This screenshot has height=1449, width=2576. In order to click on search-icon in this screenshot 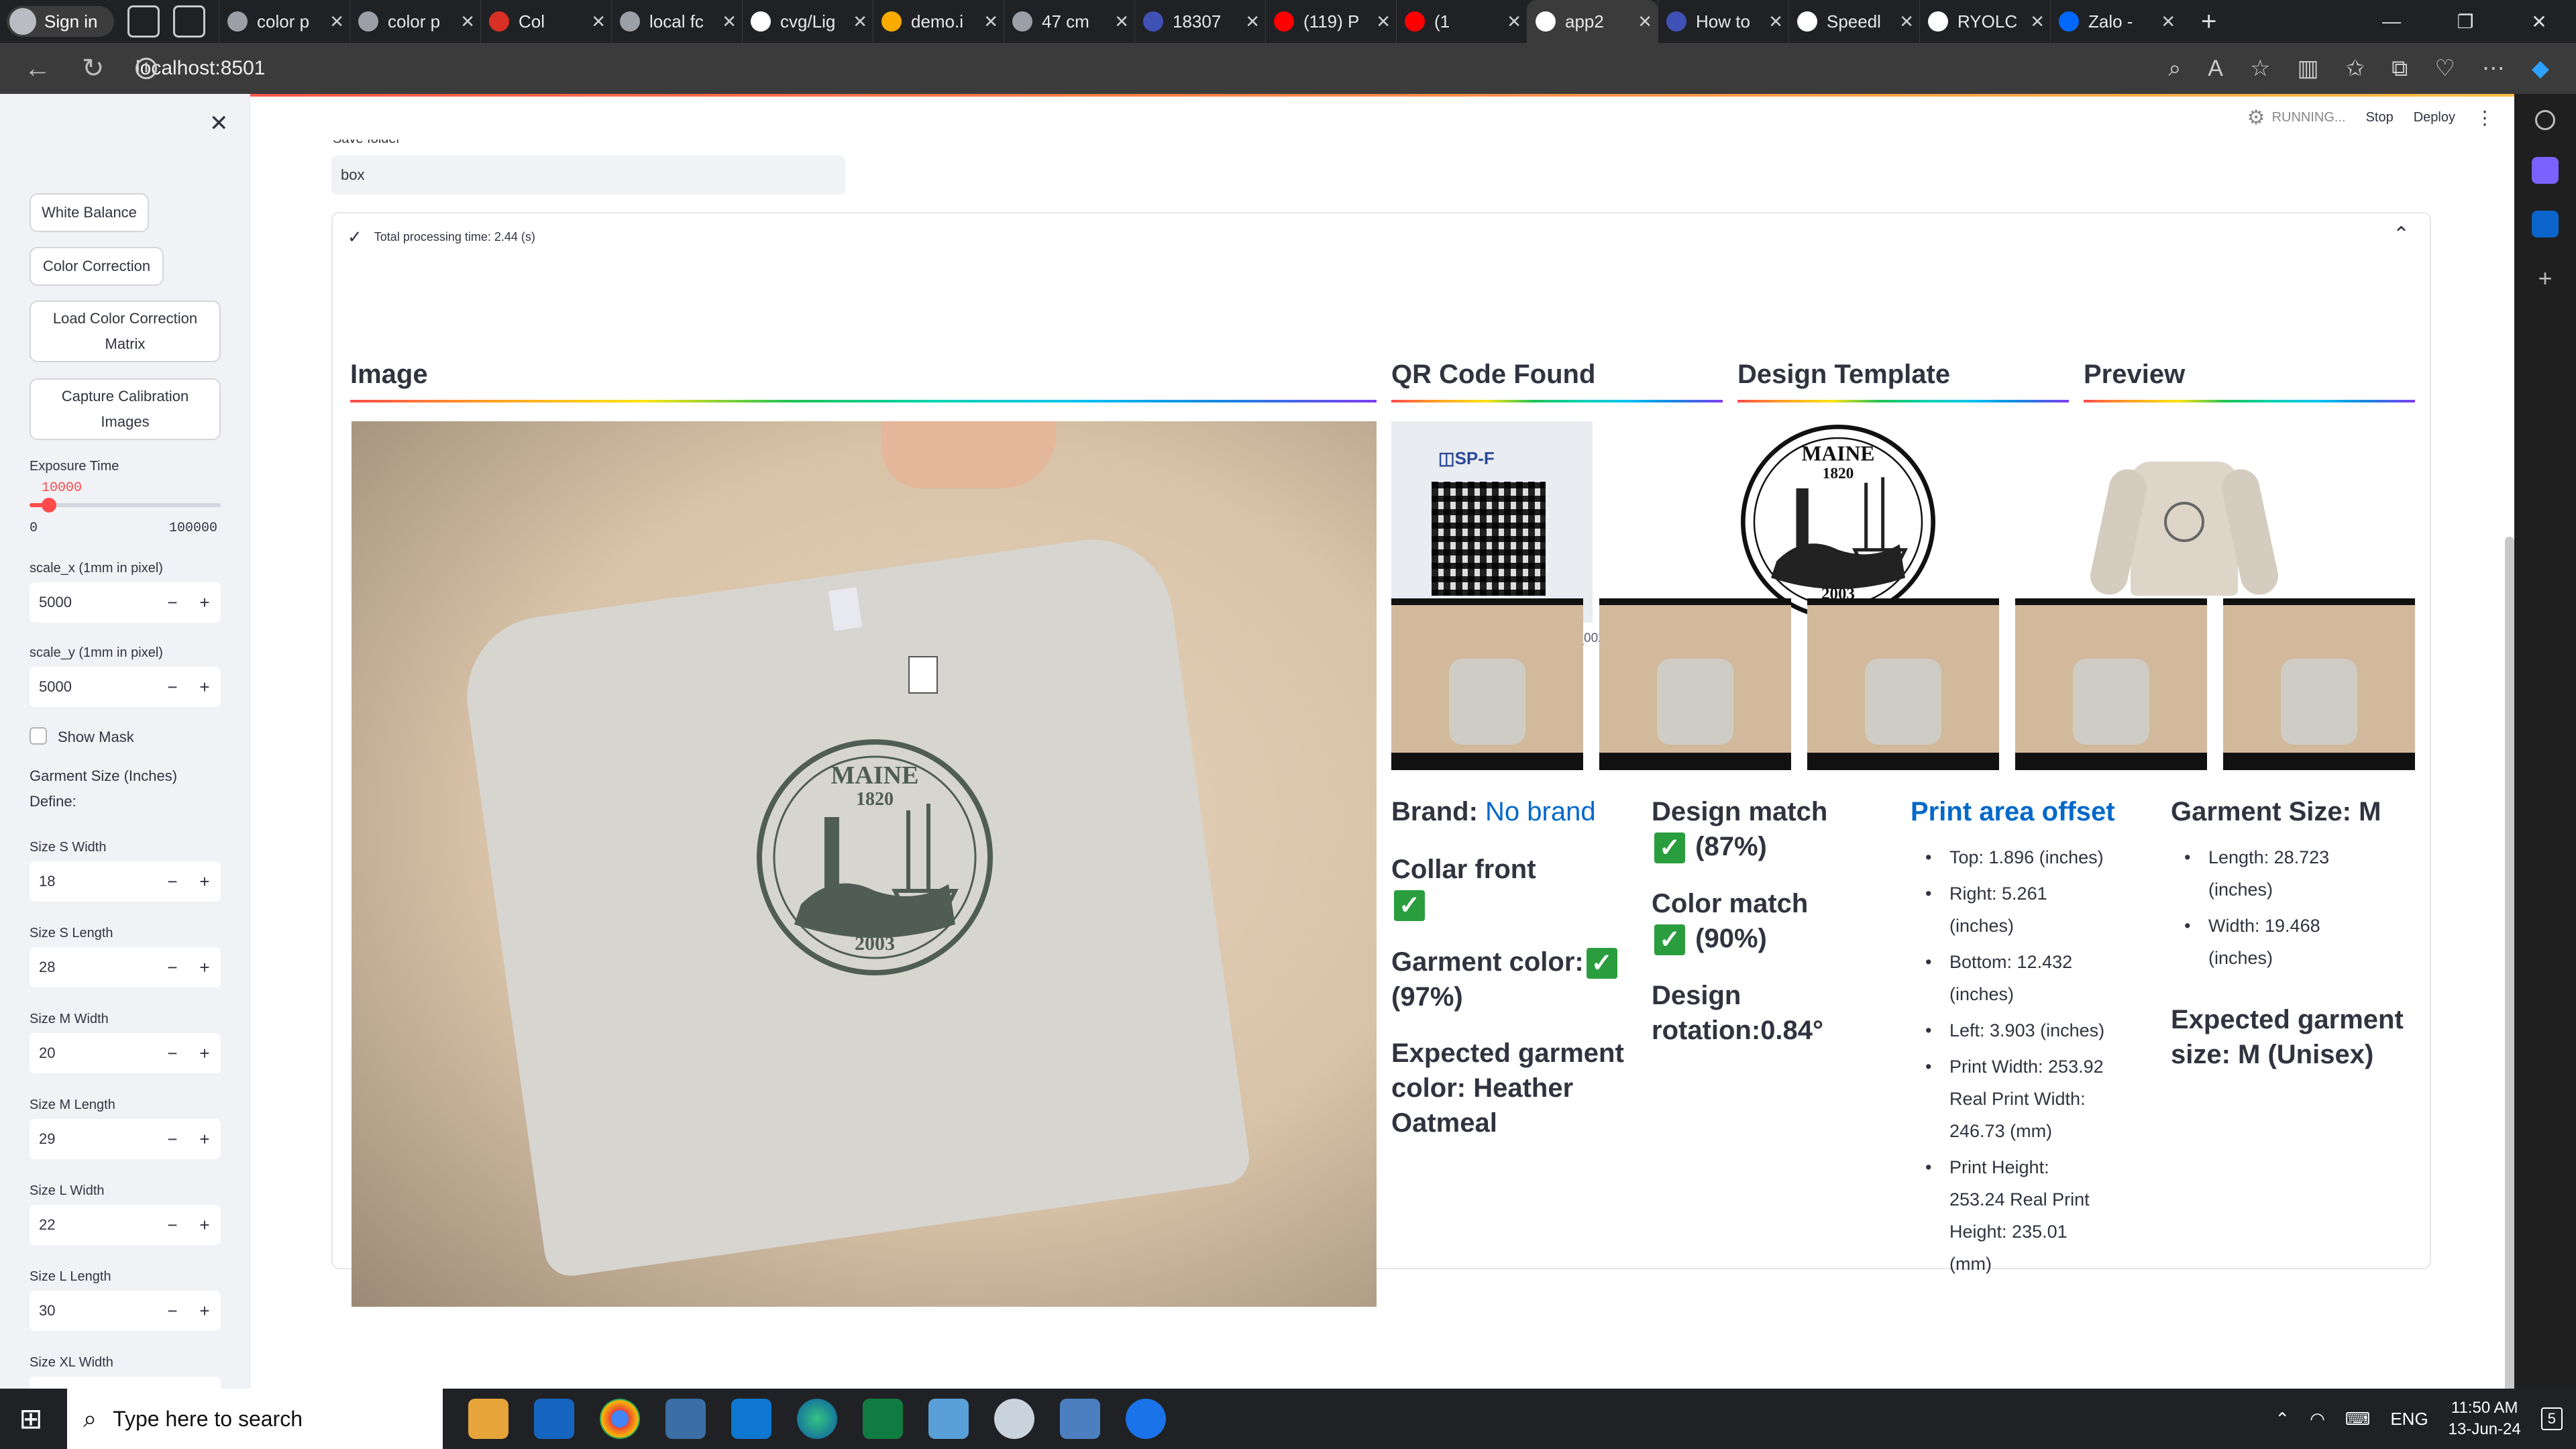, I will do `click(2545, 120)`.